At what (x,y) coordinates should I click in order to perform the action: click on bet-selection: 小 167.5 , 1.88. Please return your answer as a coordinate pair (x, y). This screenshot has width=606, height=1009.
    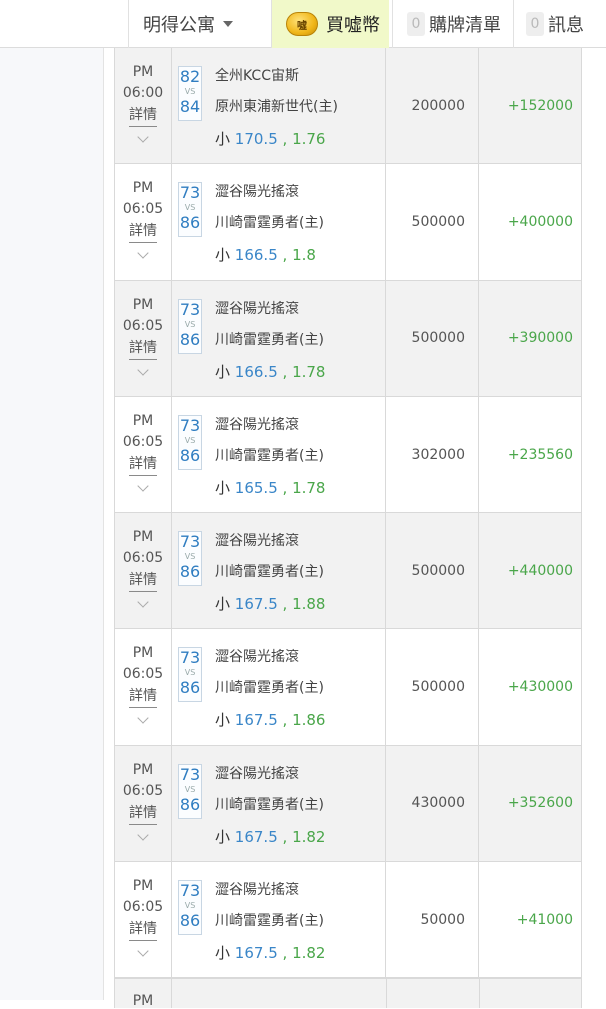
    Looking at the image, I should click on (270, 604).